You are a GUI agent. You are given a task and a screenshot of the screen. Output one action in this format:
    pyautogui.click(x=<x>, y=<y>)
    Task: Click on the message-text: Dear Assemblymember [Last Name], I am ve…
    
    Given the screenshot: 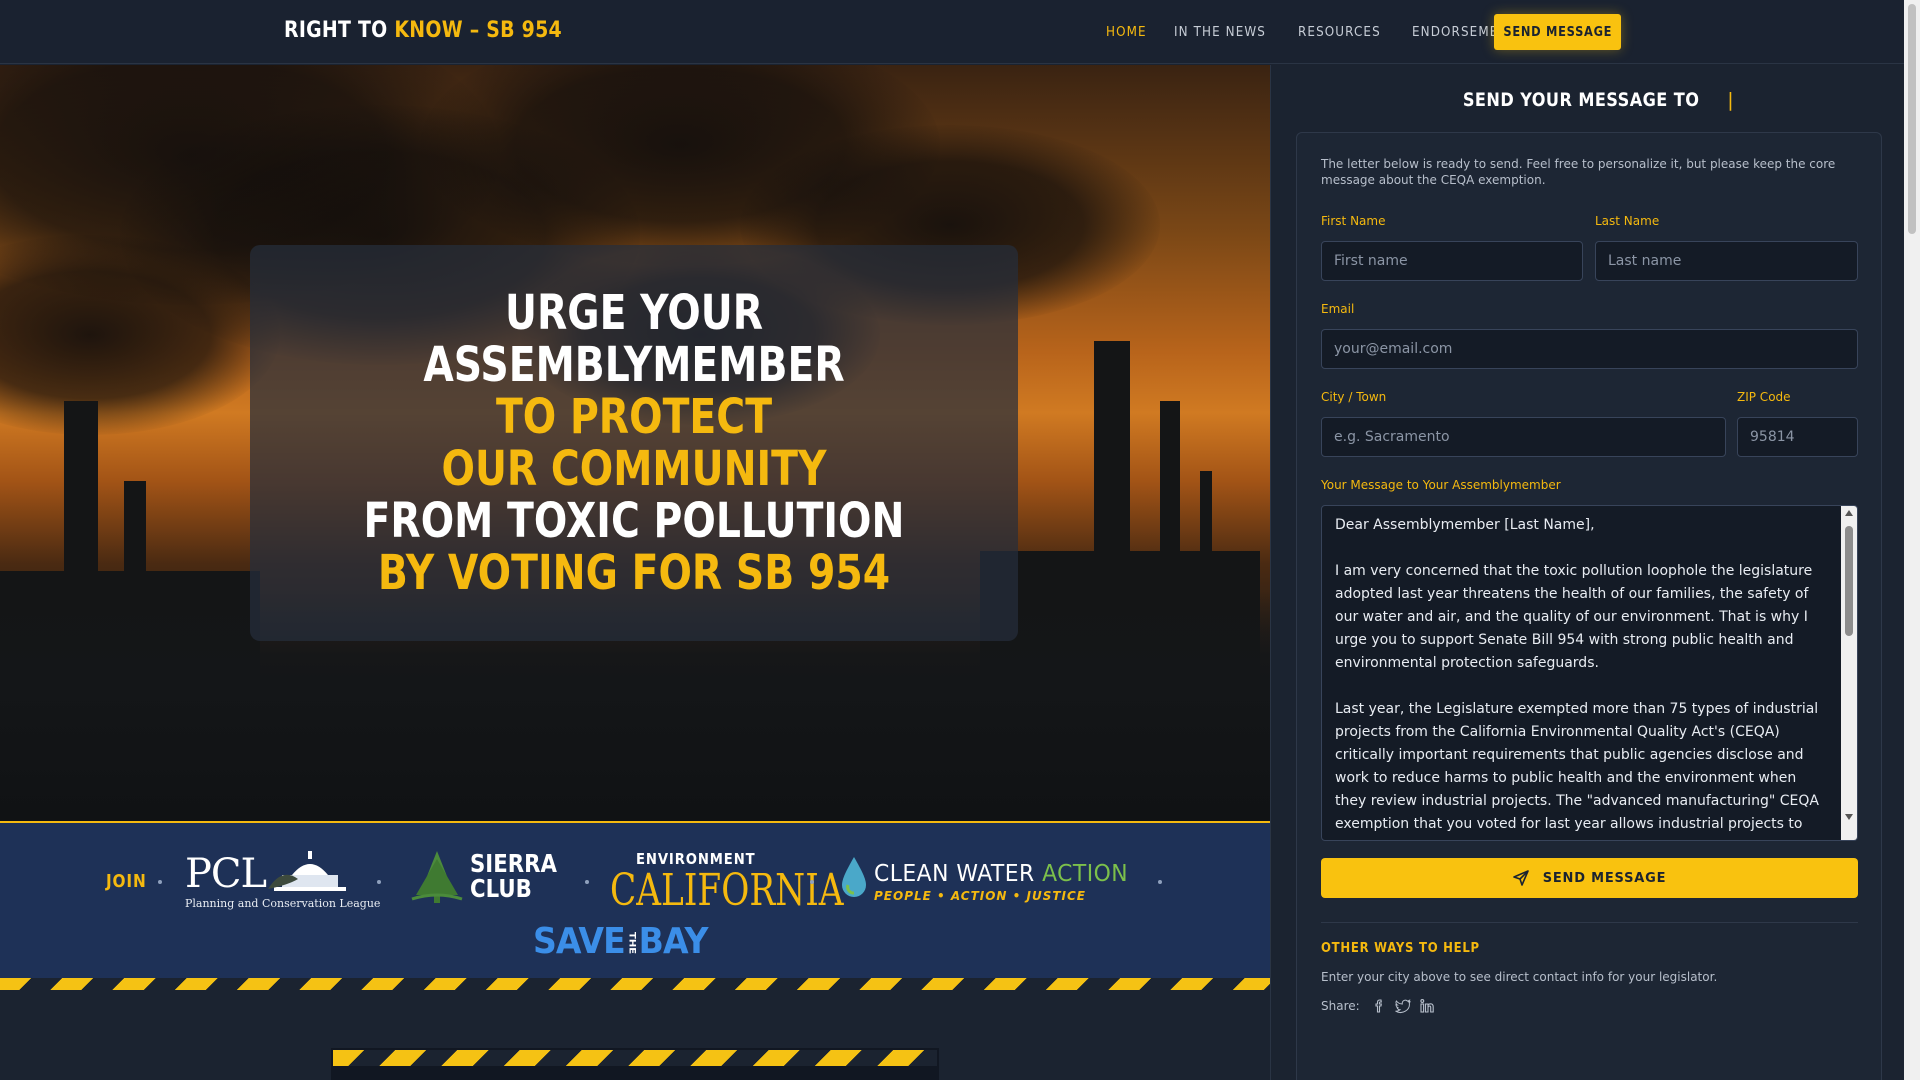 What is the action you would take?
    pyautogui.click(x=1580, y=677)
    